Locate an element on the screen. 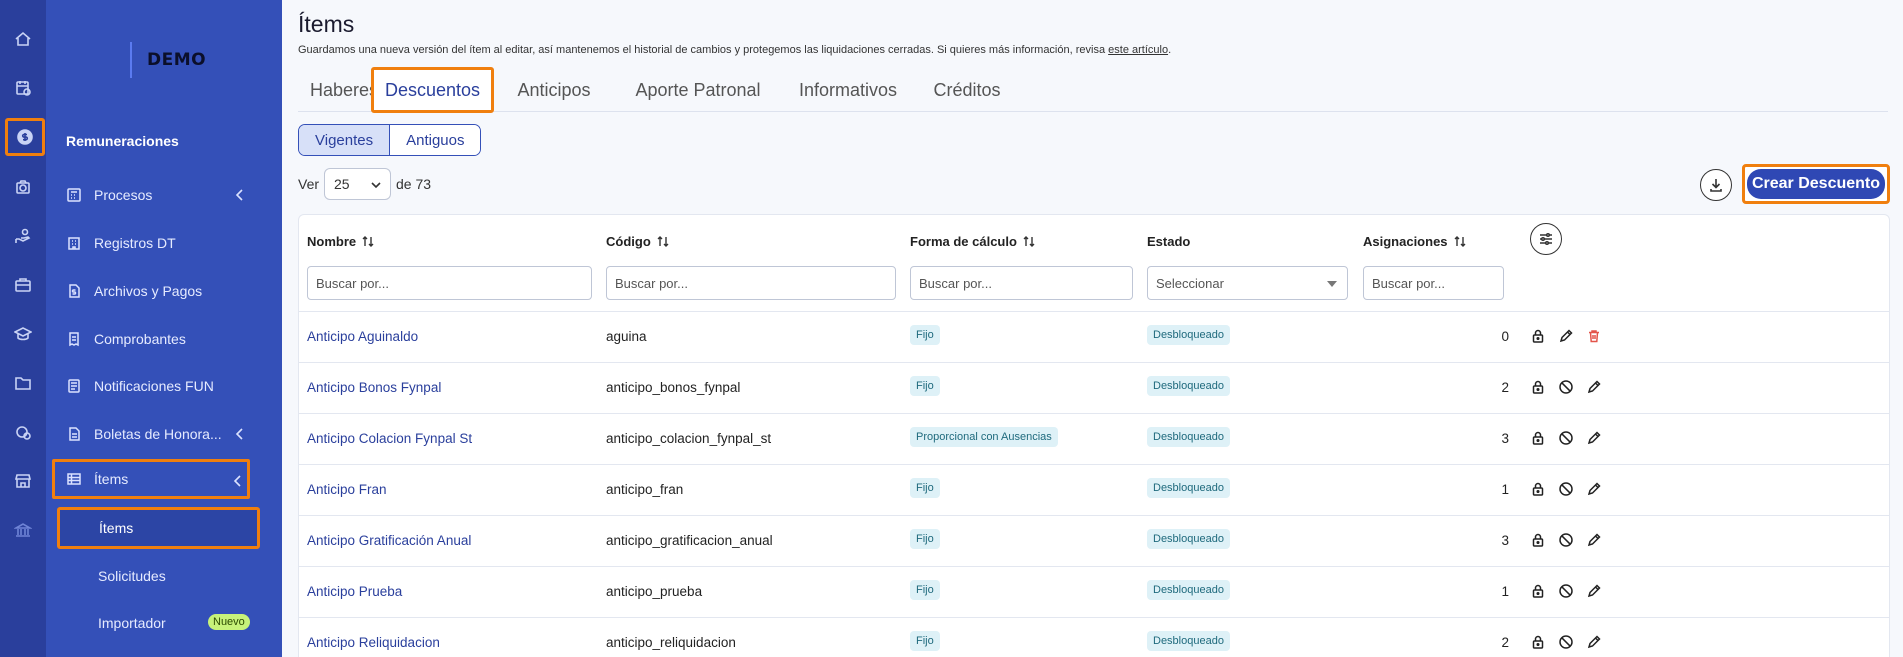 This screenshot has width=1903, height=657. sidebar-item-comprobantes: Comprobantes is located at coordinates (164, 339).